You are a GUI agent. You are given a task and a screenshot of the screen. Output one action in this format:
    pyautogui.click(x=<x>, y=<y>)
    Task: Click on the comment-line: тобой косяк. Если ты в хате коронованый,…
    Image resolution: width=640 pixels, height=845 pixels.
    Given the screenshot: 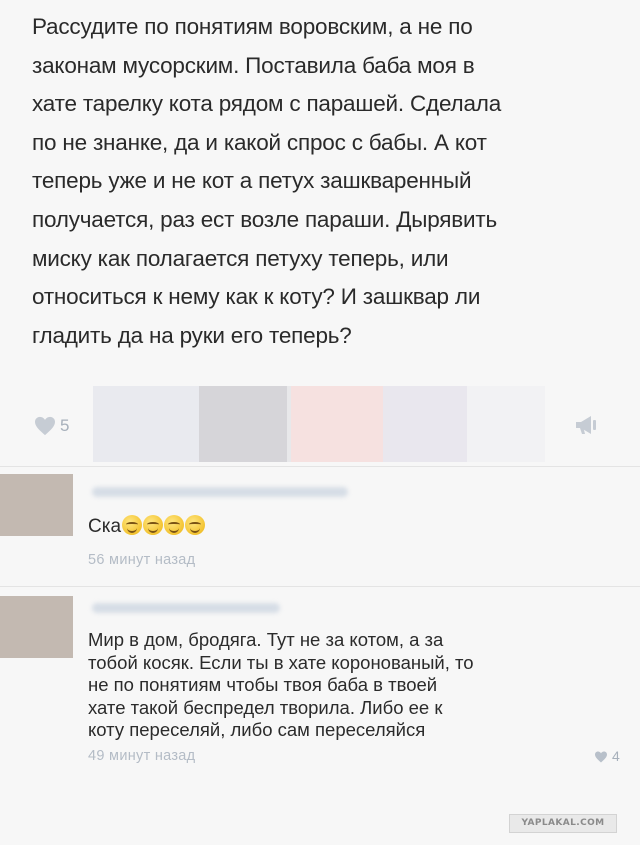 What is the action you would take?
    pyautogui.click(x=281, y=662)
    